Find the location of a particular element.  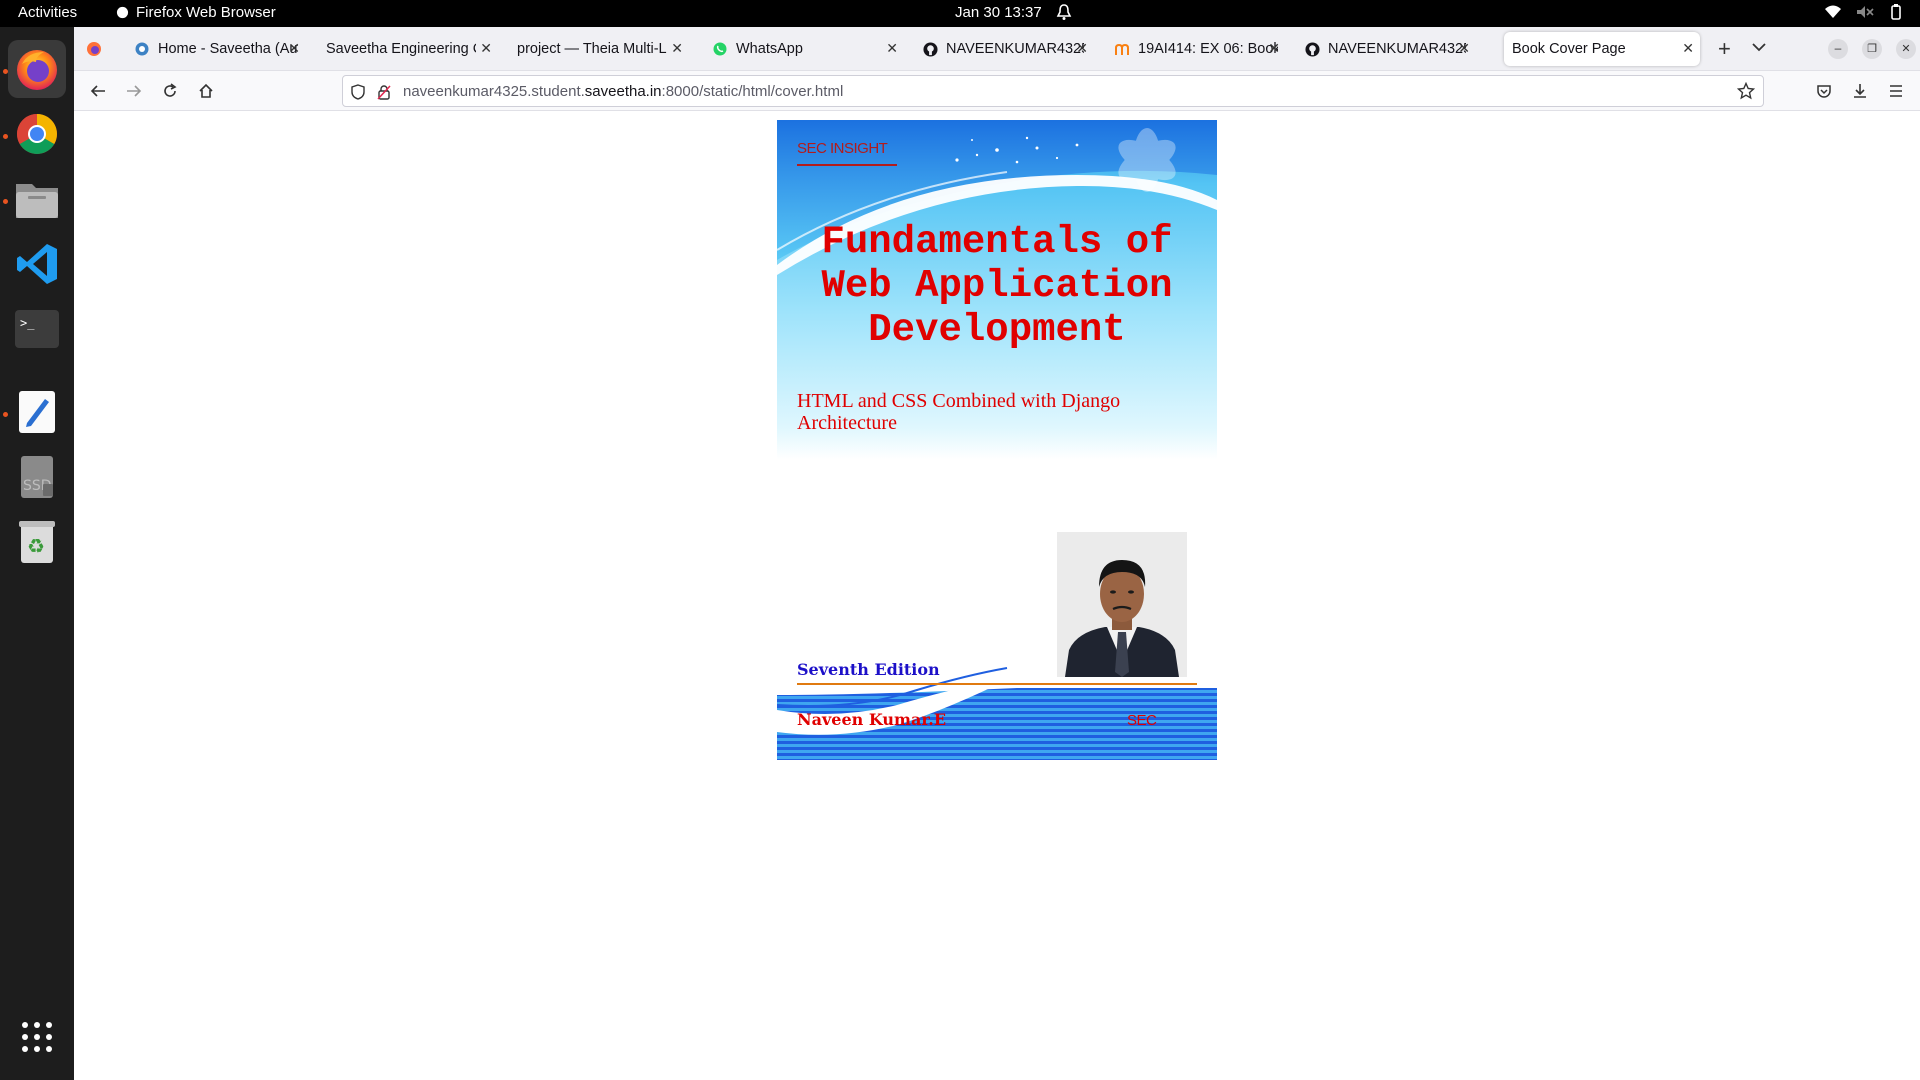

dock-trash: ♻ is located at coordinates (37, 542).